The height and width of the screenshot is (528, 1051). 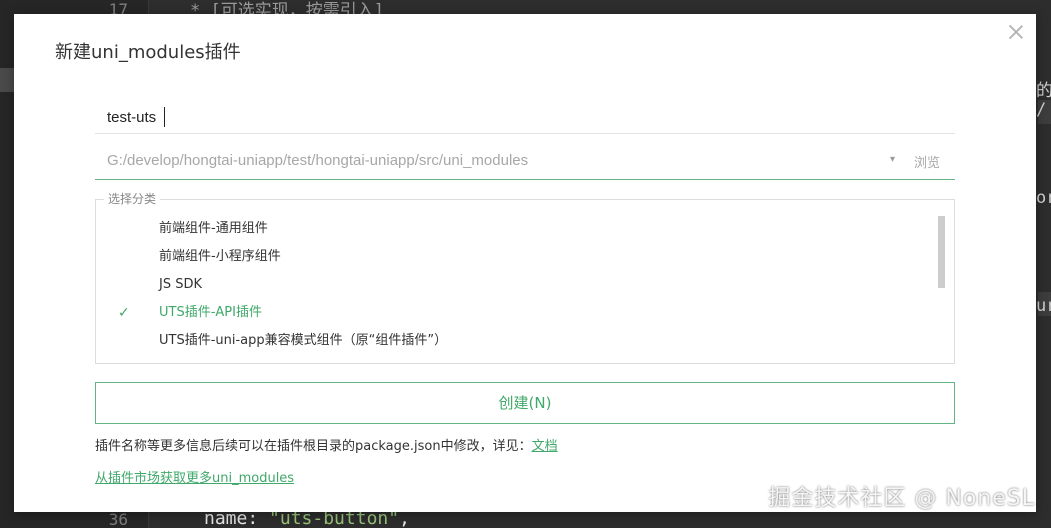 I want to click on code-fragment: 的, so click(x=1043, y=91).